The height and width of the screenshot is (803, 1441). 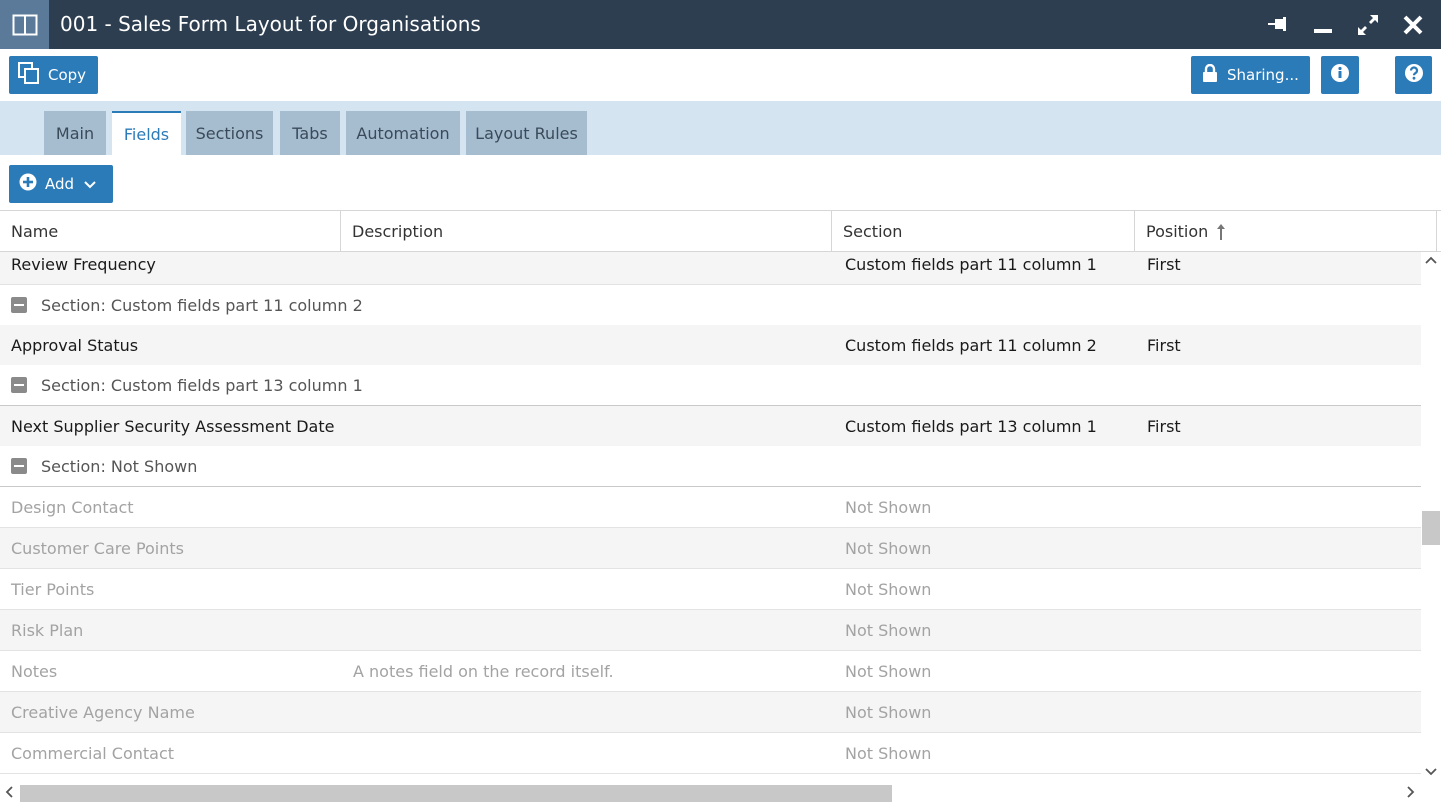 What do you see at coordinates (170, 231) in the screenshot?
I see `column-header-name: Name` at bounding box center [170, 231].